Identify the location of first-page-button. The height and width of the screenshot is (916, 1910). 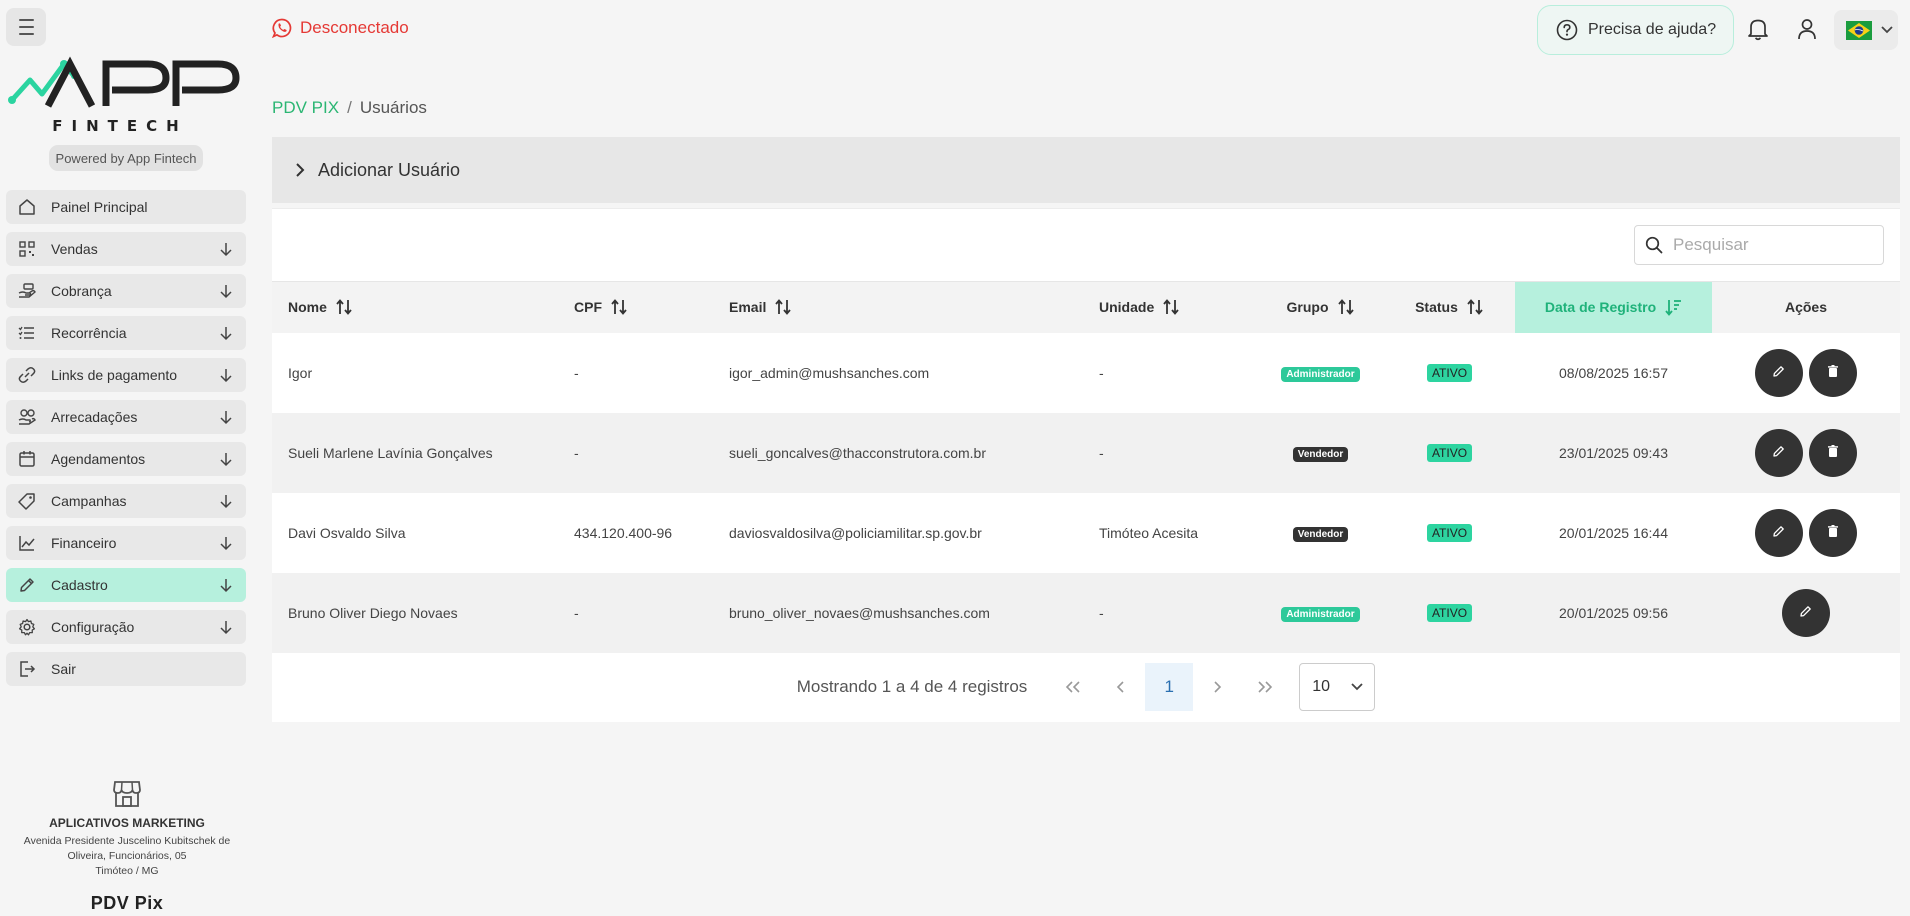
(1073, 687).